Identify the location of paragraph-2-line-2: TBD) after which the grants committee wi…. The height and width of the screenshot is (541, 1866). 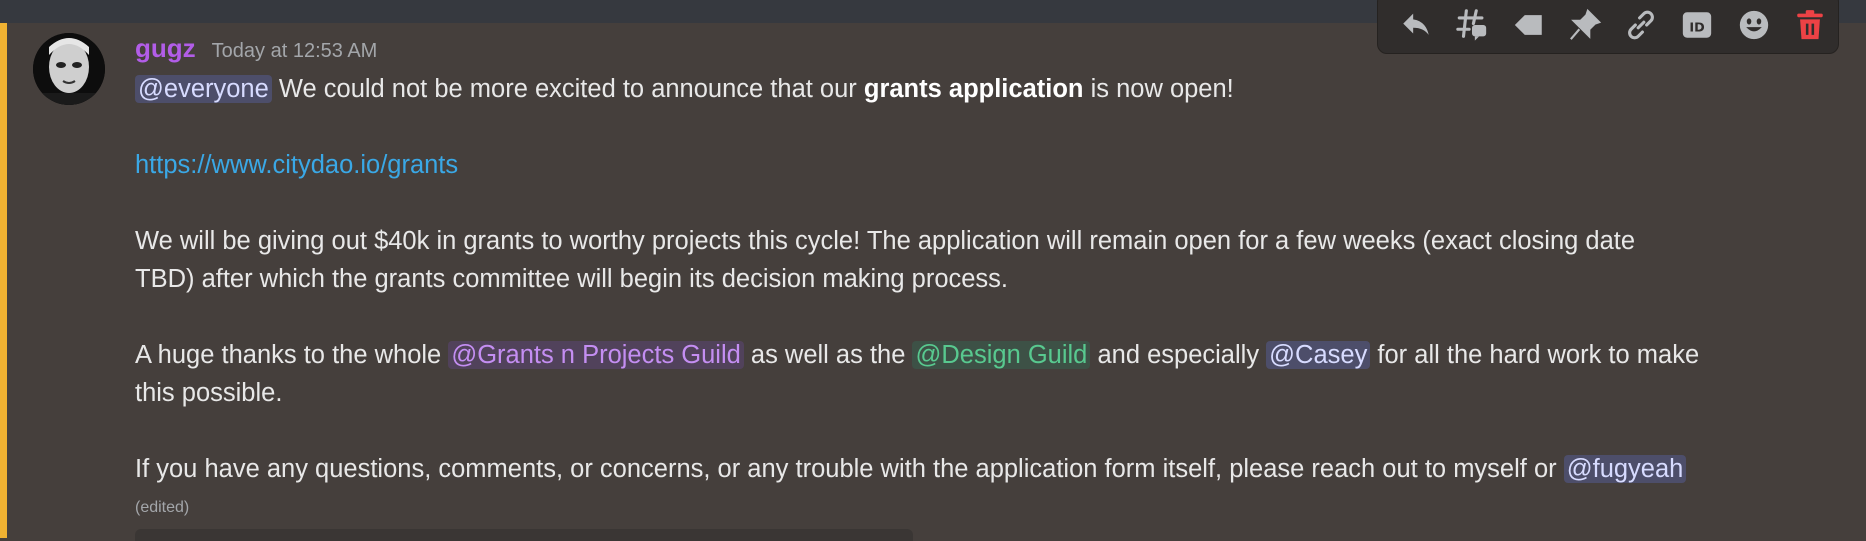
(572, 279).